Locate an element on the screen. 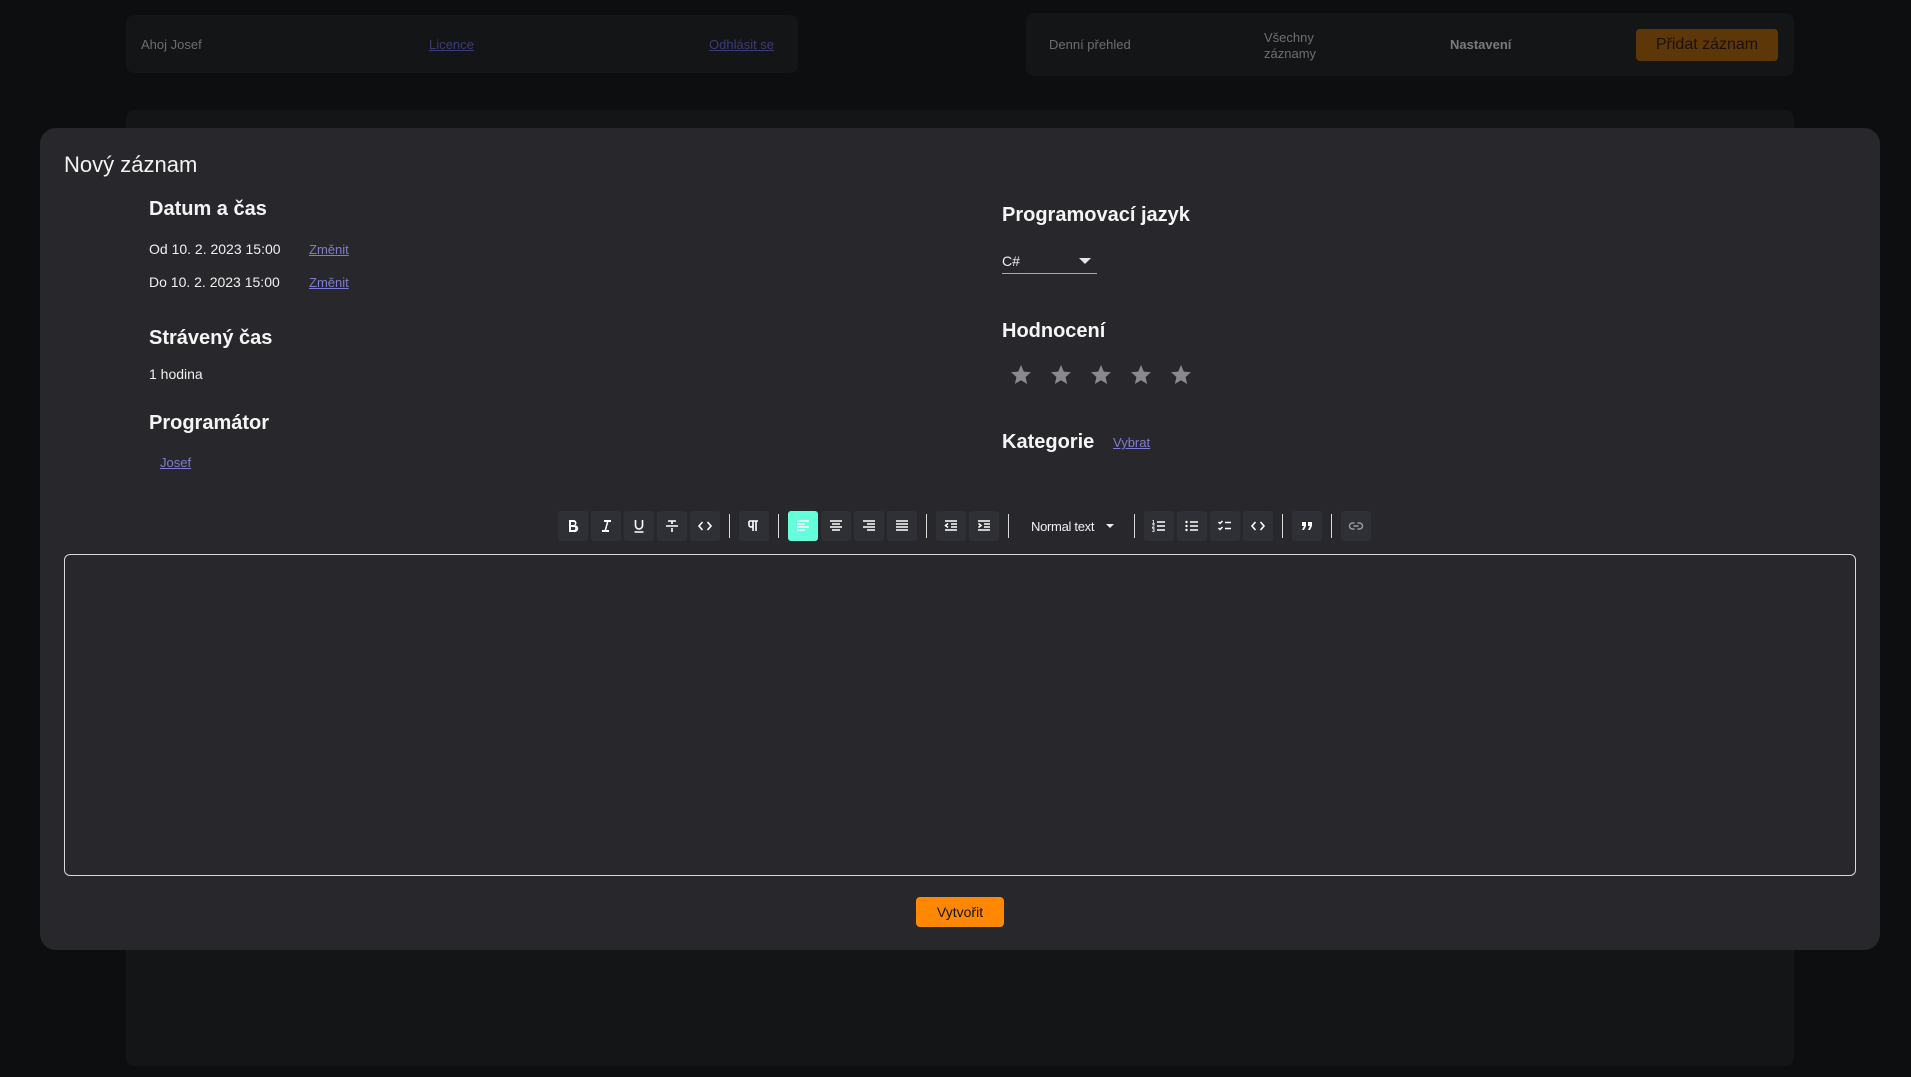 The height and width of the screenshot is (1077, 1911). language-selected-value: C# is located at coordinates (1011, 261).